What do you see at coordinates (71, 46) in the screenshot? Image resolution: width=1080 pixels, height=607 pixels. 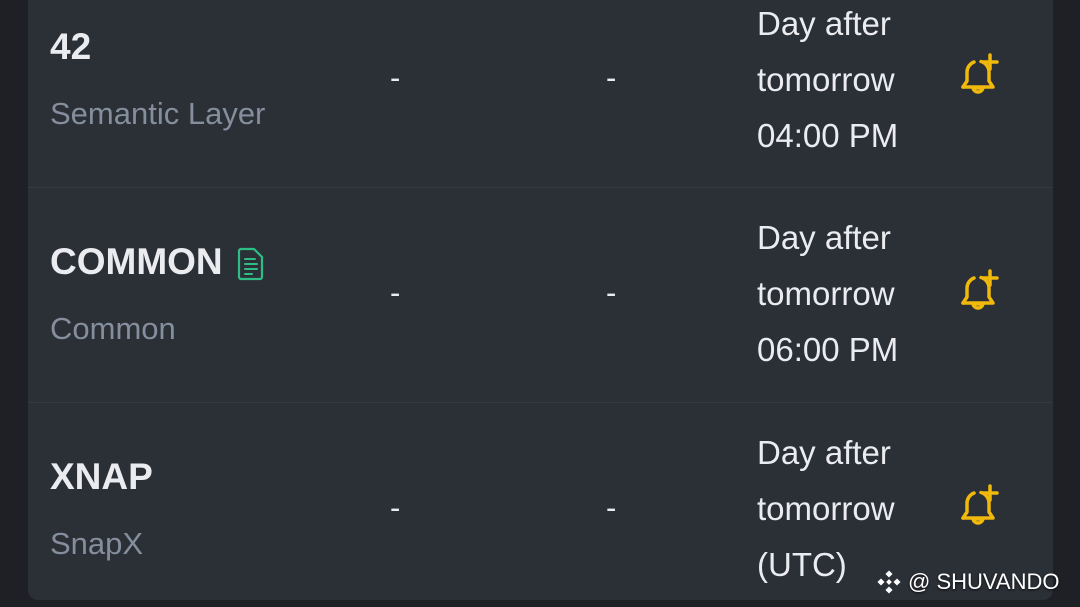 I see `token-symbol: 42` at bounding box center [71, 46].